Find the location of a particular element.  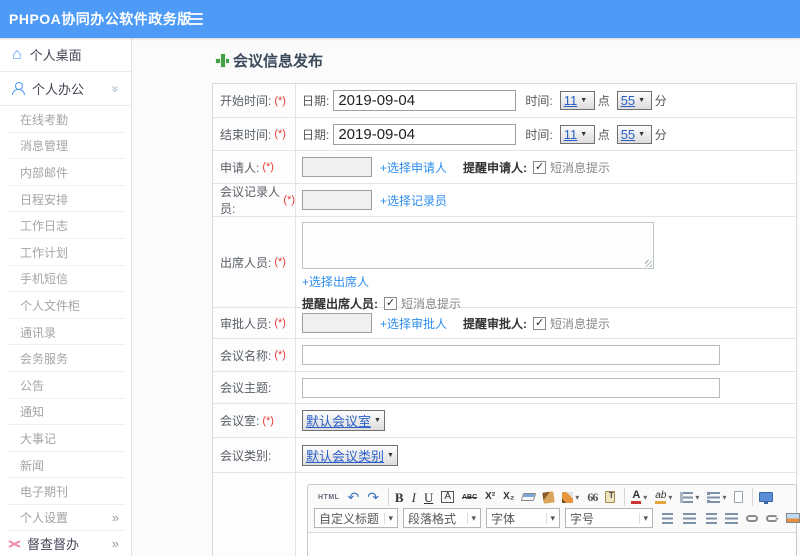

meeting-category-select: 默认会议类别 is located at coordinates (350, 455).